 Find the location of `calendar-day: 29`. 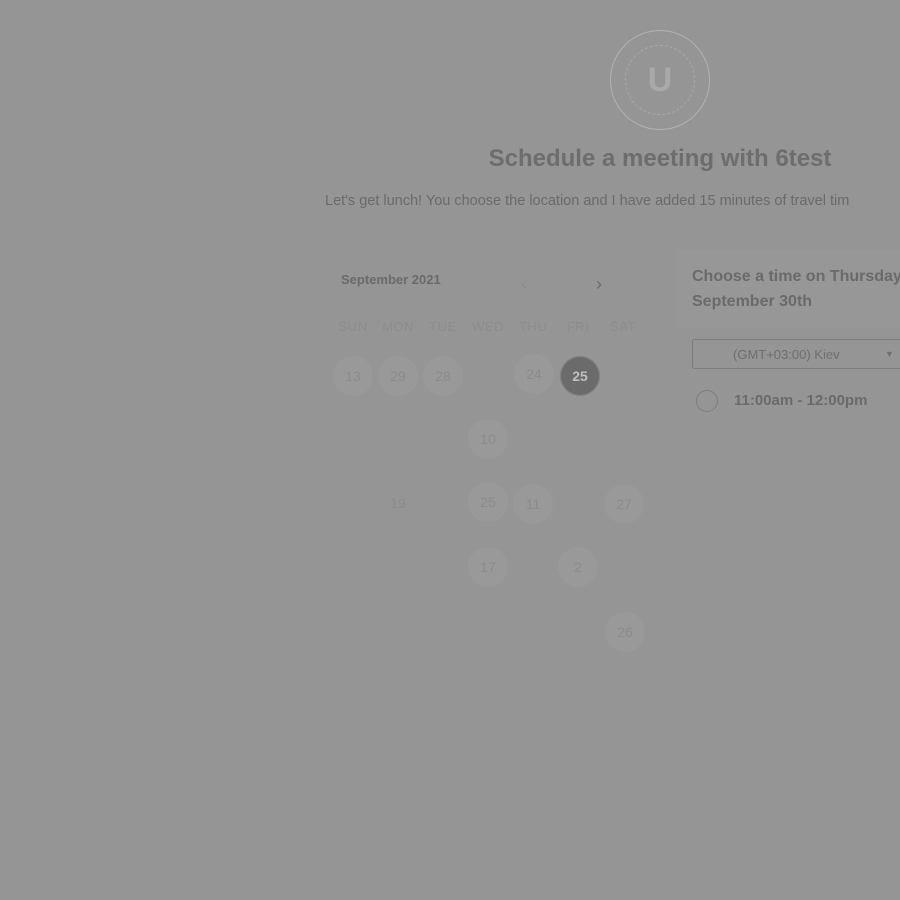

calendar-day: 29 is located at coordinates (398, 376).